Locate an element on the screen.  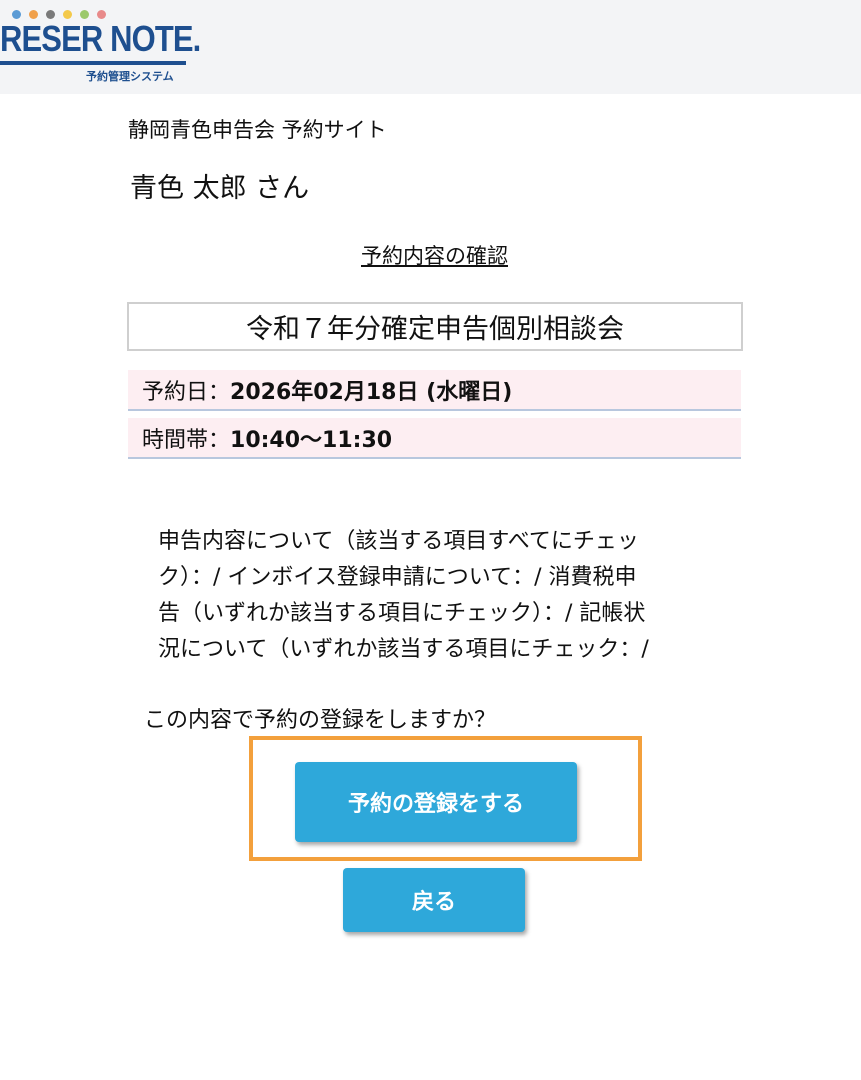
consultation-line: 申告内容について（該当する項目すべてにチェッ is located at coordinates (398, 541).